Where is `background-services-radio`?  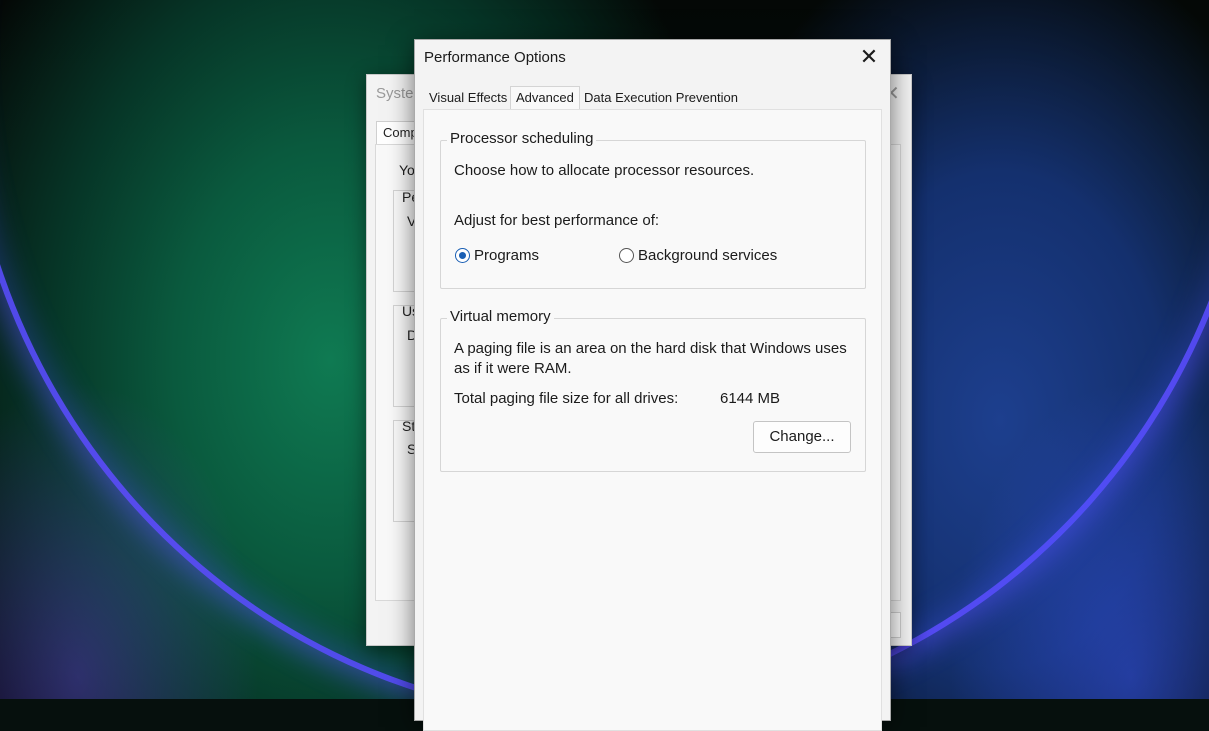 background-services-radio is located at coordinates (626, 255).